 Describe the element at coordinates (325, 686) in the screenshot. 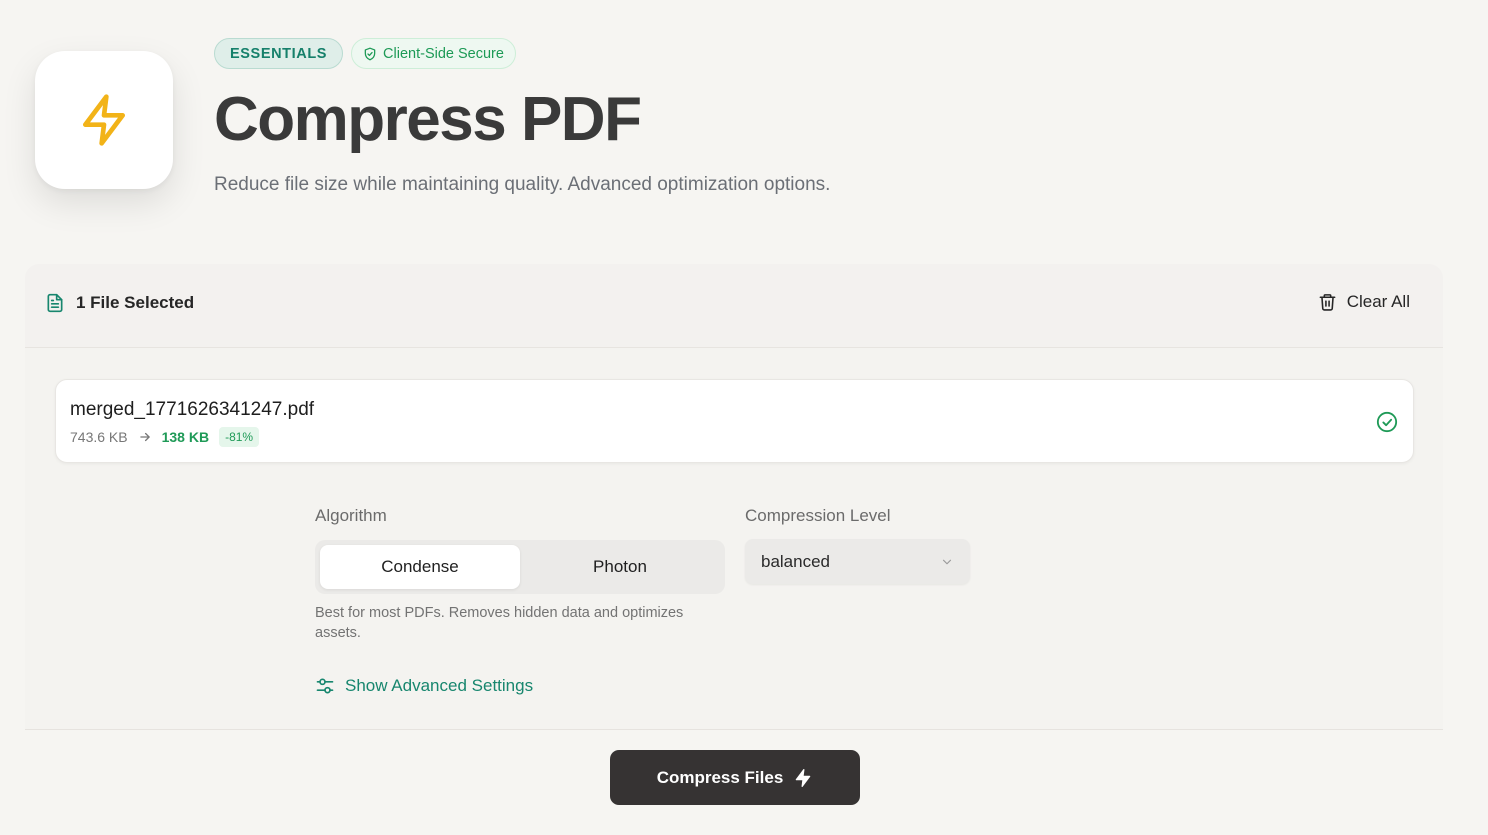

I see `sliders-icon` at that location.